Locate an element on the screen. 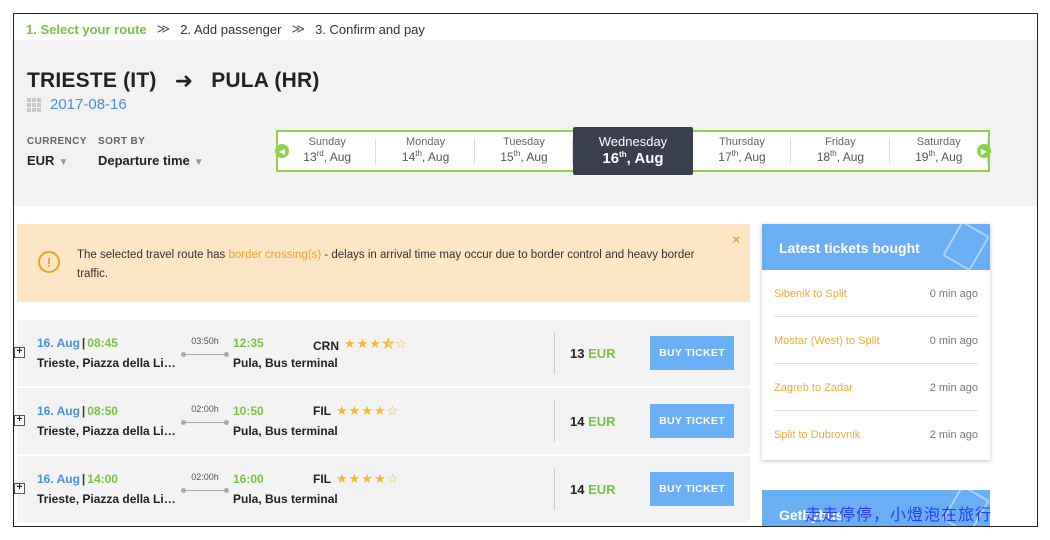 The width and height of the screenshot is (1050, 540). arrival-time: 10:50 is located at coordinates (248, 411).